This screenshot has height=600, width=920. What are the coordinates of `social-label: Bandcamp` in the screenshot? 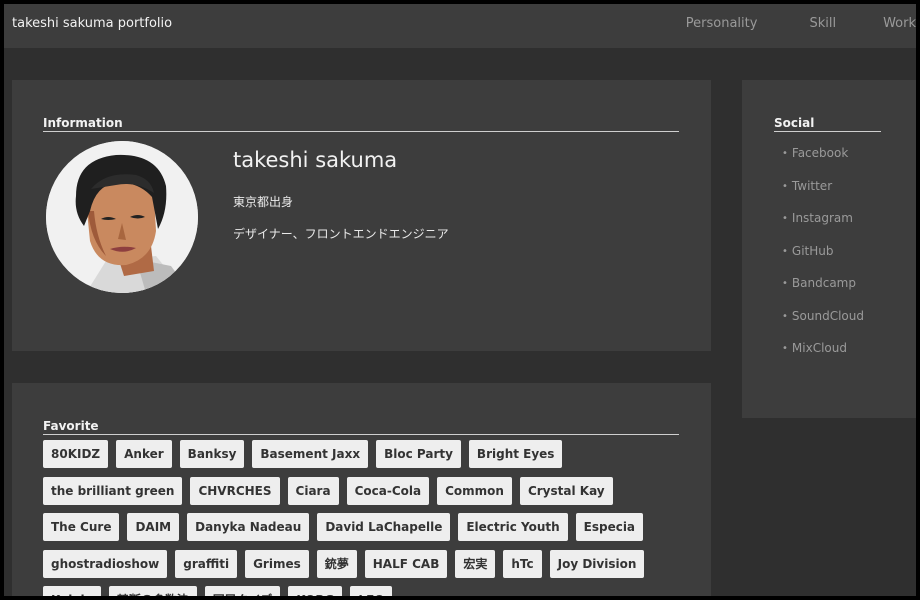 It's located at (824, 283).